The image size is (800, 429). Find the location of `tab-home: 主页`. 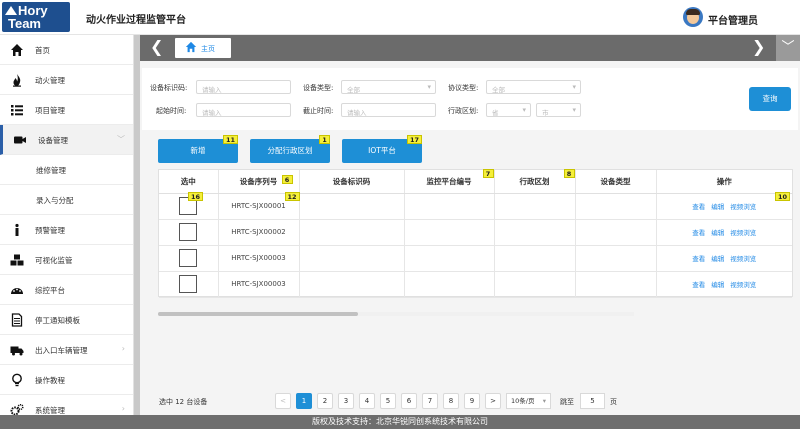

tab-home: 主页 is located at coordinates (203, 48).